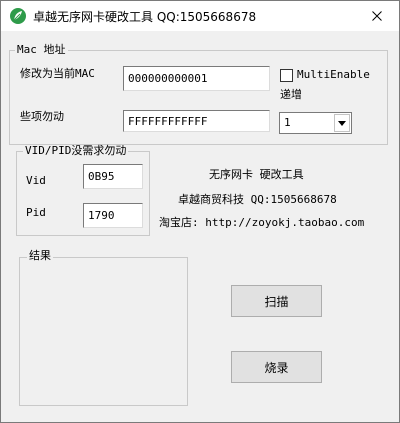 The image size is (400, 423). I want to click on window-title: 卓越无序网卡硬改工具 QQ:1505668678, so click(145, 17).